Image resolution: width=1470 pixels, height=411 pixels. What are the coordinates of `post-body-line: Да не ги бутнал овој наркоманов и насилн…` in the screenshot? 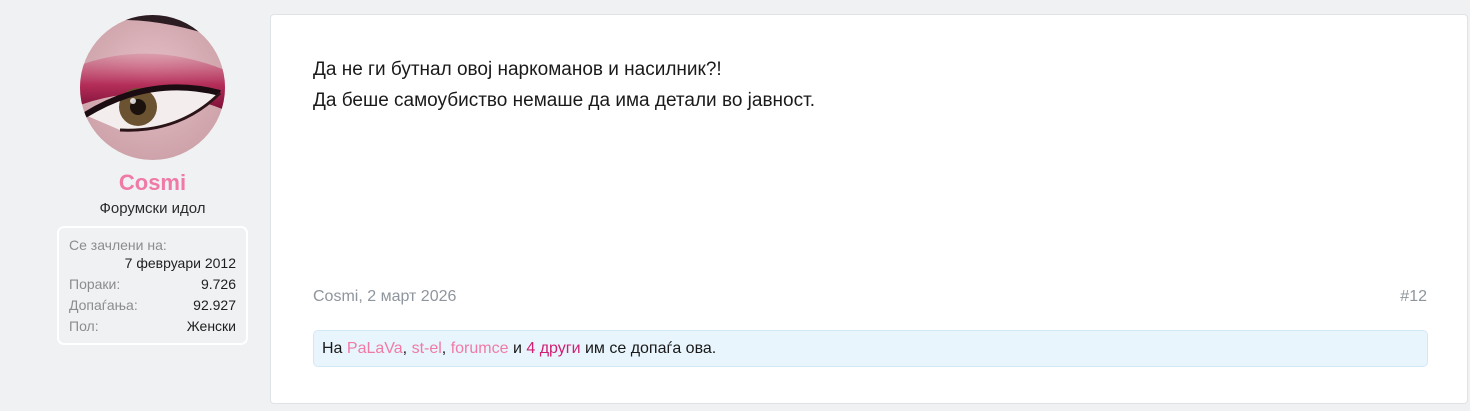 It's located at (517, 69).